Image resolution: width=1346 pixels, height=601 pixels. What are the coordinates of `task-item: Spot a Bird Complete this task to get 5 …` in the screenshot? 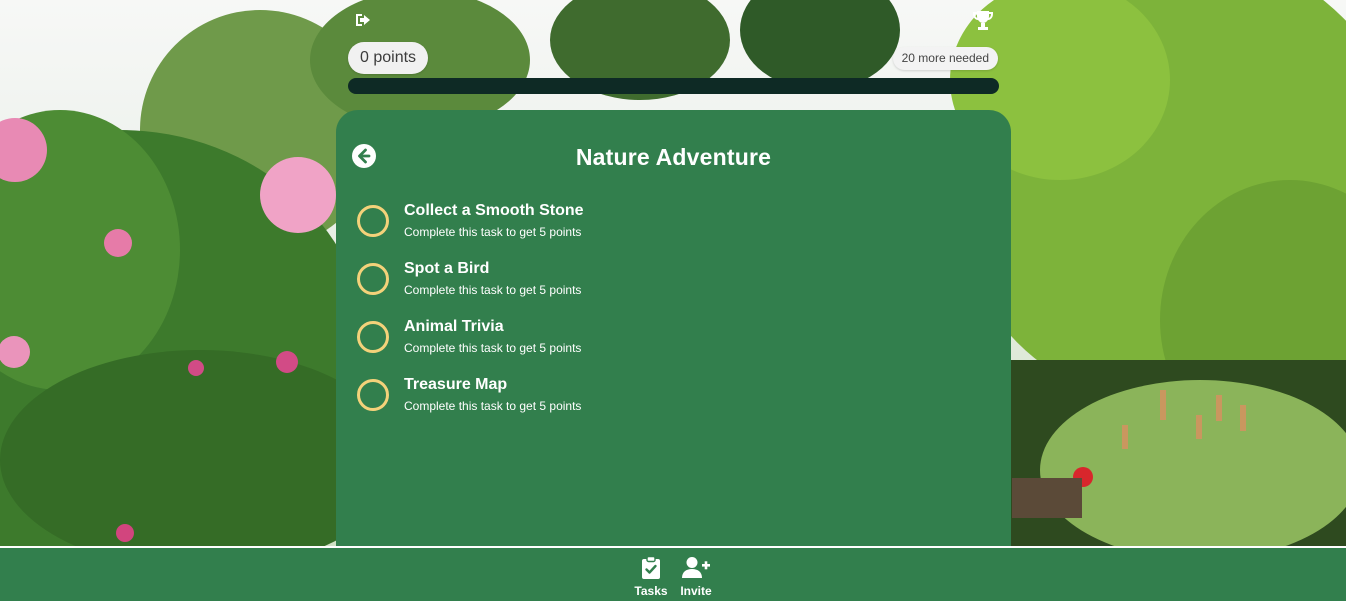 It's located at (666, 285).